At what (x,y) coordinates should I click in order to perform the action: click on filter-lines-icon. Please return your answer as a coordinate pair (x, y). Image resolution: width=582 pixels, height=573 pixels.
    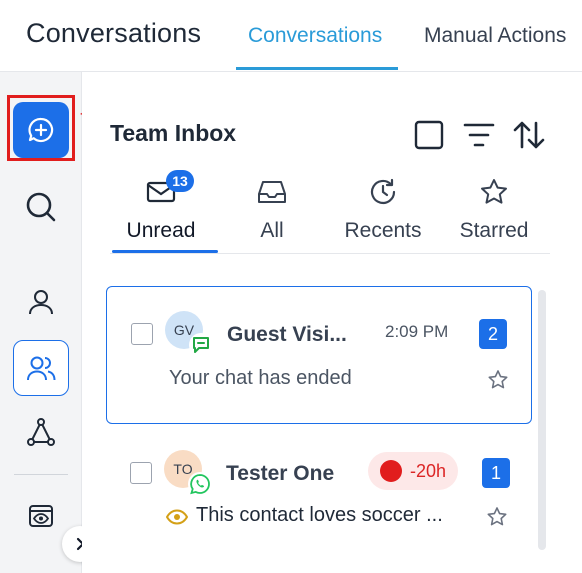
    Looking at the image, I should click on (479, 135).